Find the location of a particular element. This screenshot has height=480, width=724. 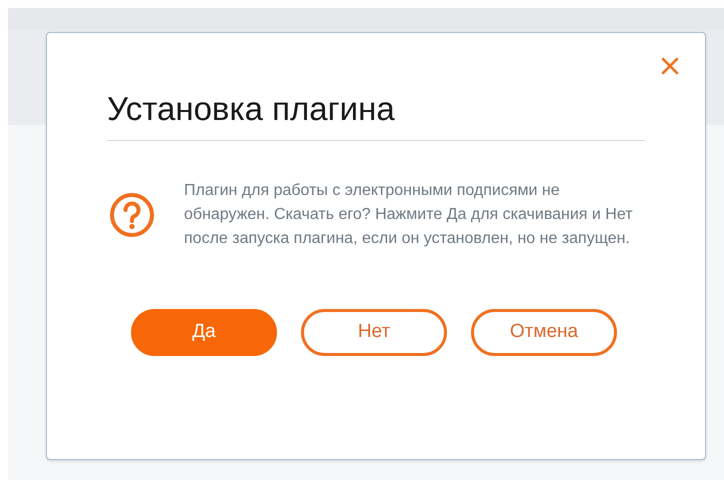

dialog-message: Плагин для работы с электронными подписями не обнаружен. Скачать его? Нажмите Да для скачивания и Нет после запуска плагина, если он установлен, но не запущен. is located at coordinates (409, 215).